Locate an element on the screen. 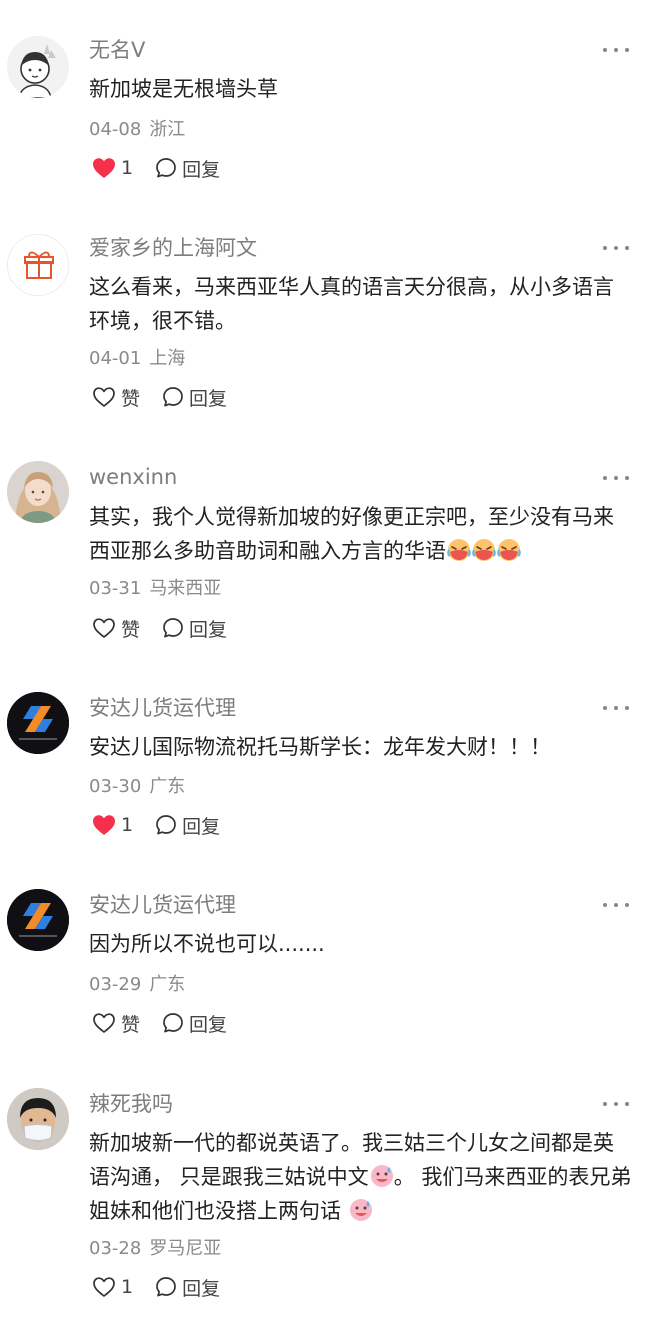 The width and height of the screenshot is (655, 1329). comment-date: 03-28 is located at coordinates (115, 1248).